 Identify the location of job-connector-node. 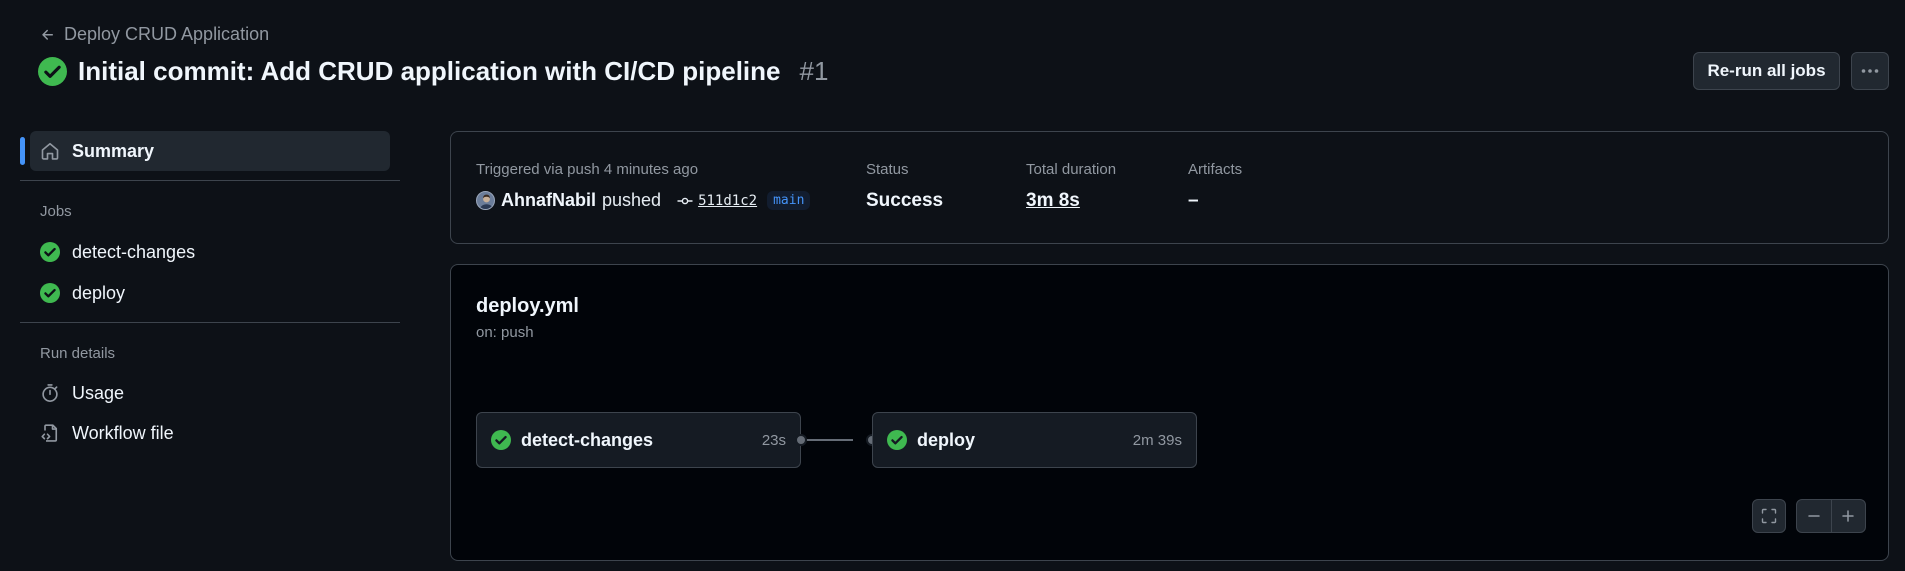
(801, 440).